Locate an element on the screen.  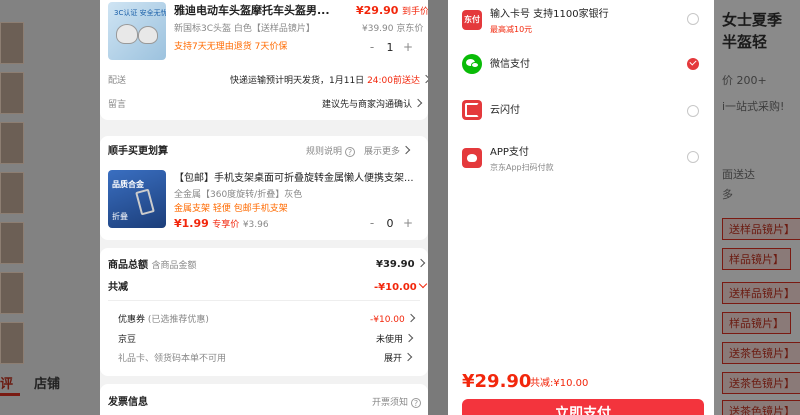
addon-item-tags: 金属支架 轻便 包邮手机支架 is located at coordinates (231, 209).